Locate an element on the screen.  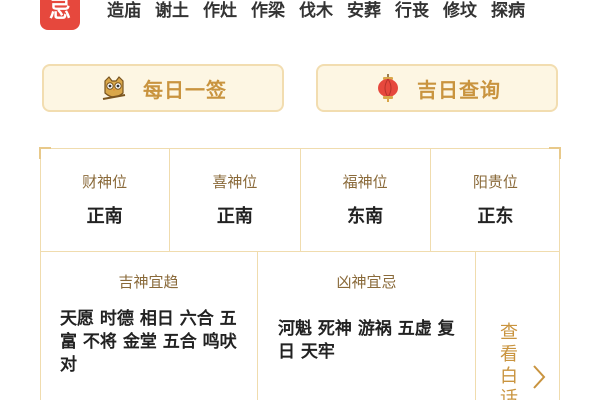
view-plain-text-button: 查看白话 is located at coordinates (518, 326).